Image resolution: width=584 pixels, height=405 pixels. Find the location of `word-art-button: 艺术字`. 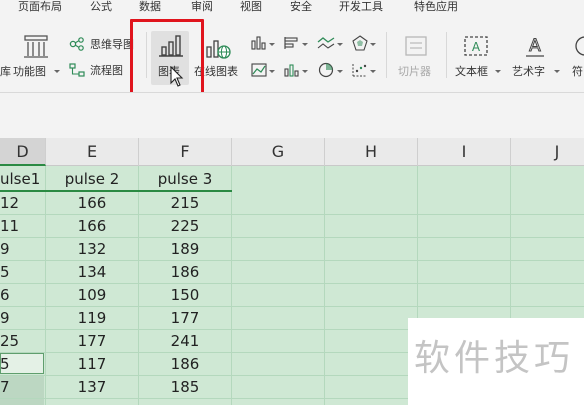

word-art-button: 艺术字 is located at coordinates (528, 71).